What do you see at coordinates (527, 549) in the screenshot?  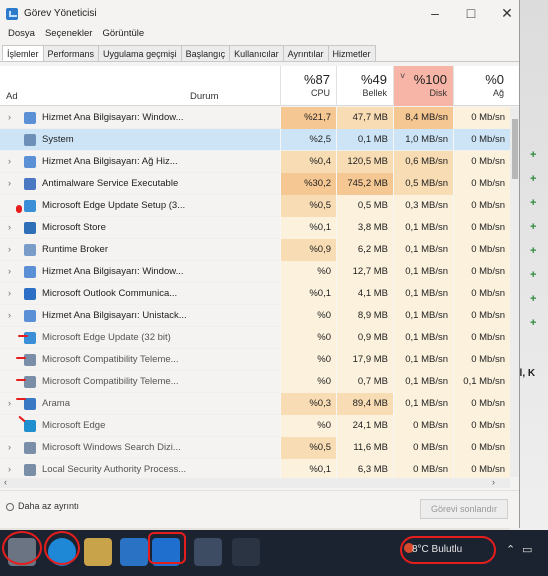 I see `network-icon: ▭` at bounding box center [527, 549].